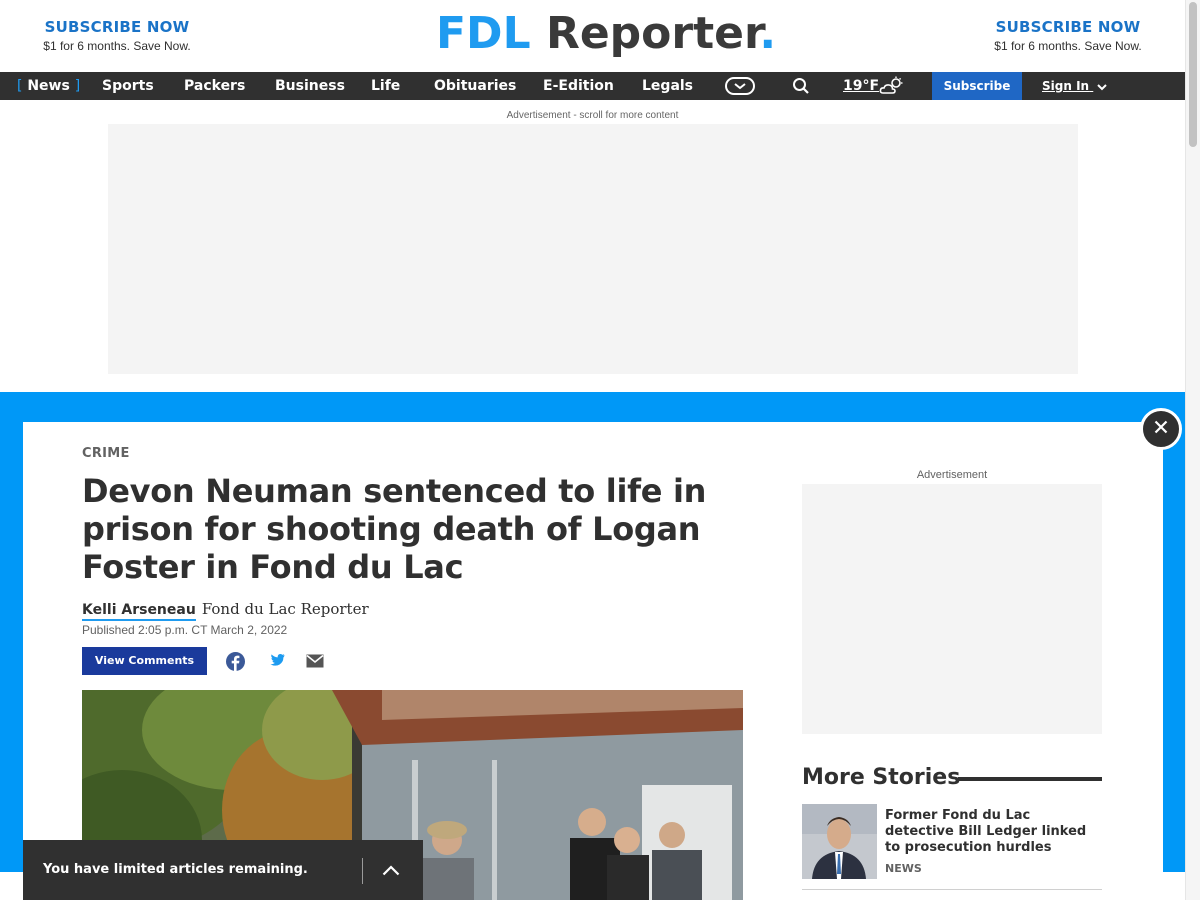 Image resolution: width=1200 pixels, height=900 pixels. What do you see at coordinates (214, 86) in the screenshot?
I see `nav-item-packers: Packers` at bounding box center [214, 86].